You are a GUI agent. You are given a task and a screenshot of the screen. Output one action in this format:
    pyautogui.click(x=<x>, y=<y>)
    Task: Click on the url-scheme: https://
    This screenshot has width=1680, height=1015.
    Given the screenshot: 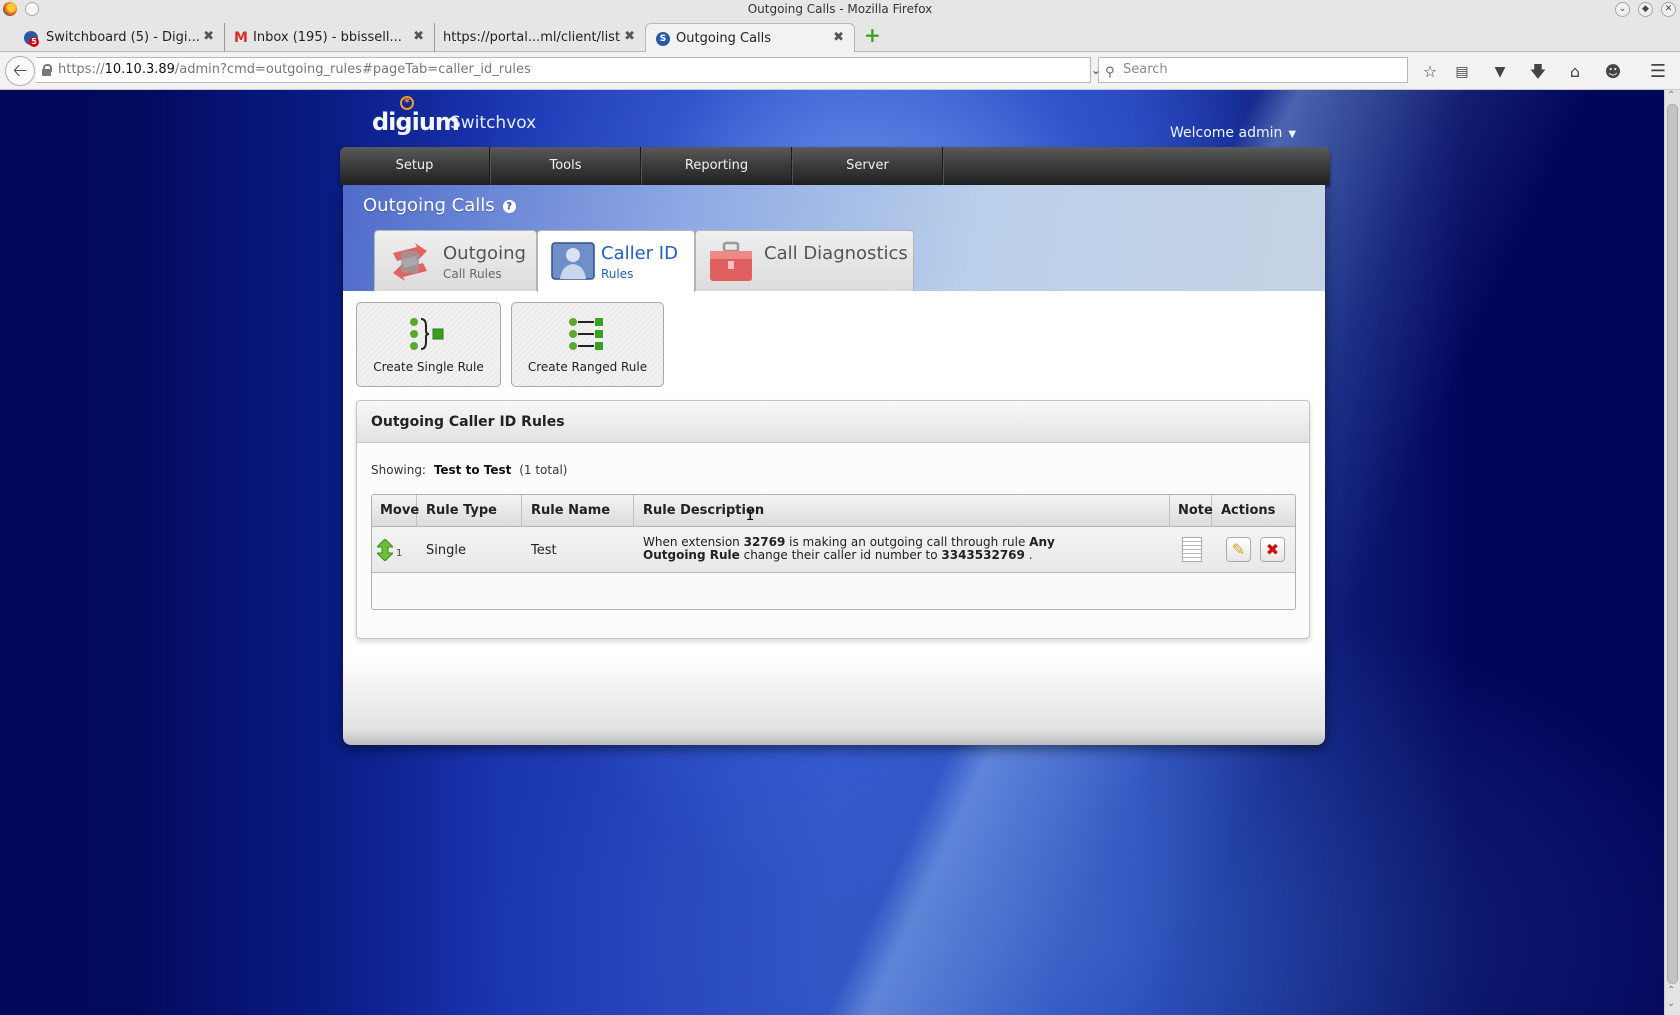 What is the action you would take?
    pyautogui.click(x=81, y=69)
    